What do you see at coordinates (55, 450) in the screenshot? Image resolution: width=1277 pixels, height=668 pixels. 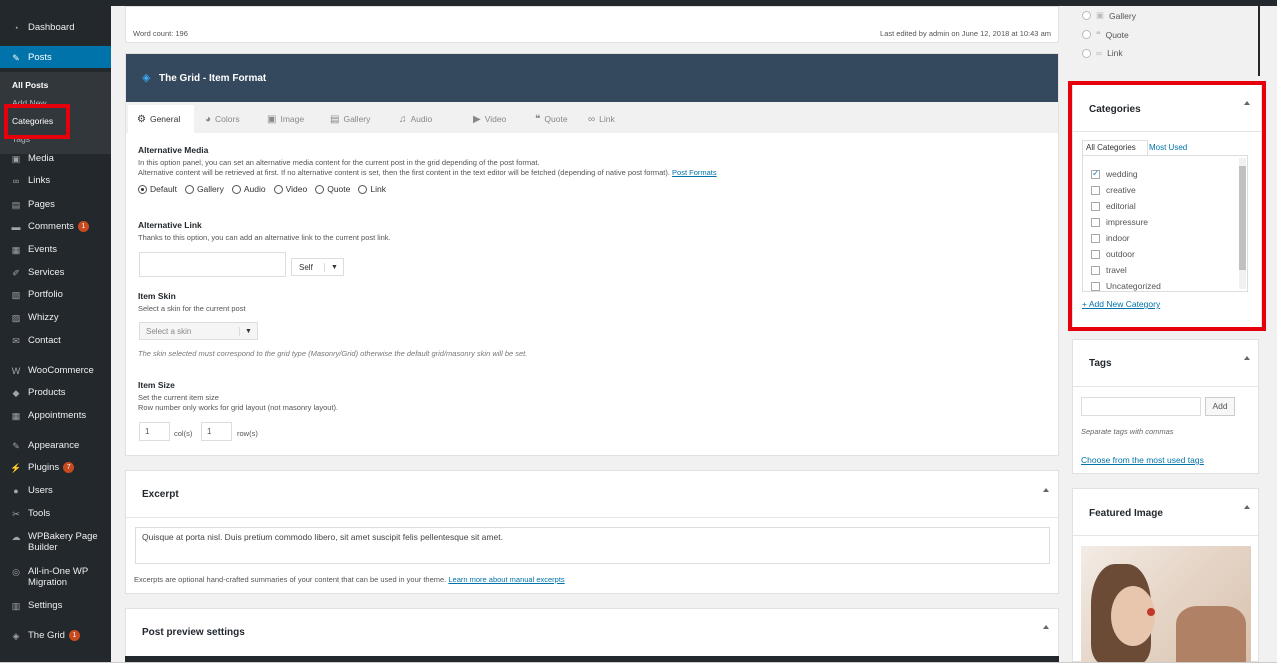 I see `sidebar-item-appearance: ✎ Appearance` at bounding box center [55, 450].